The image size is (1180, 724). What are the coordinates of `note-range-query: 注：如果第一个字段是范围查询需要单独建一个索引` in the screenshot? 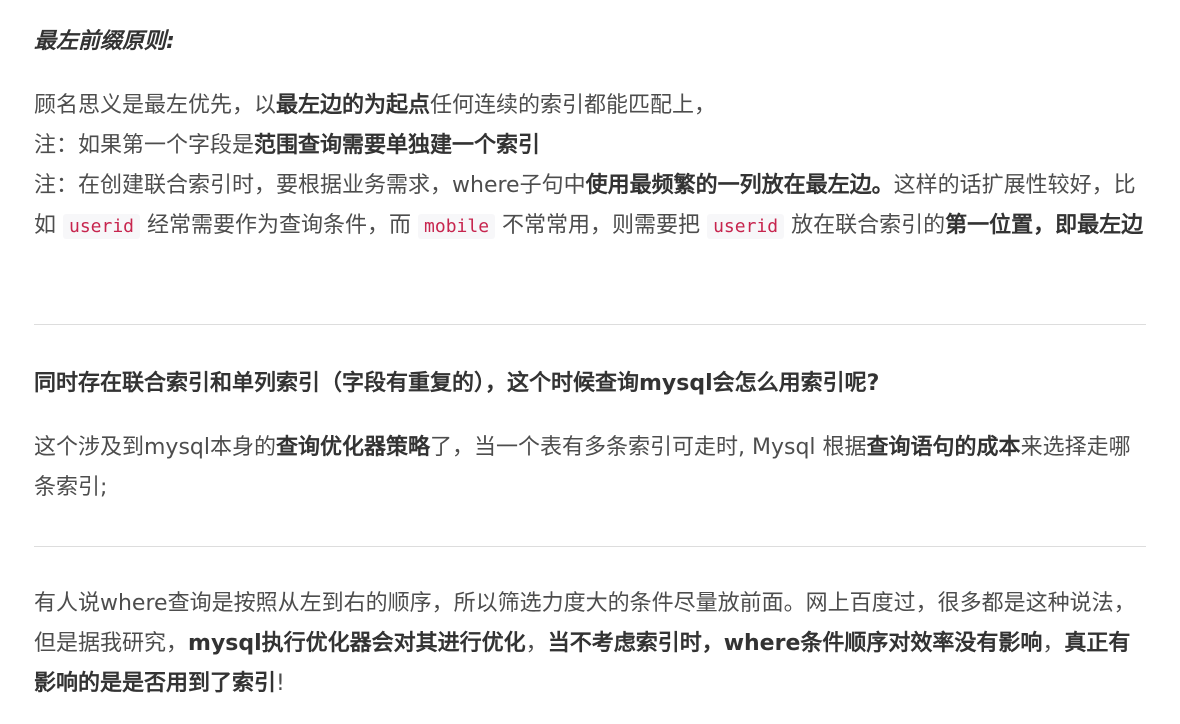 It's located at (287, 145).